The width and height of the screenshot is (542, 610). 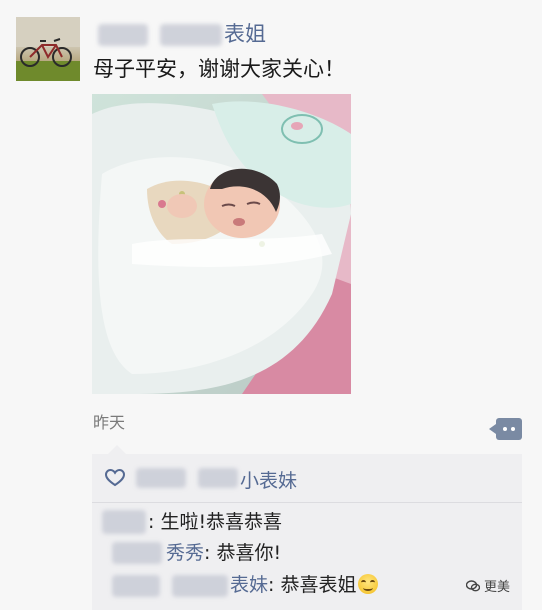 What do you see at coordinates (307, 478) in the screenshot?
I see `likes-row: 小表妹` at bounding box center [307, 478].